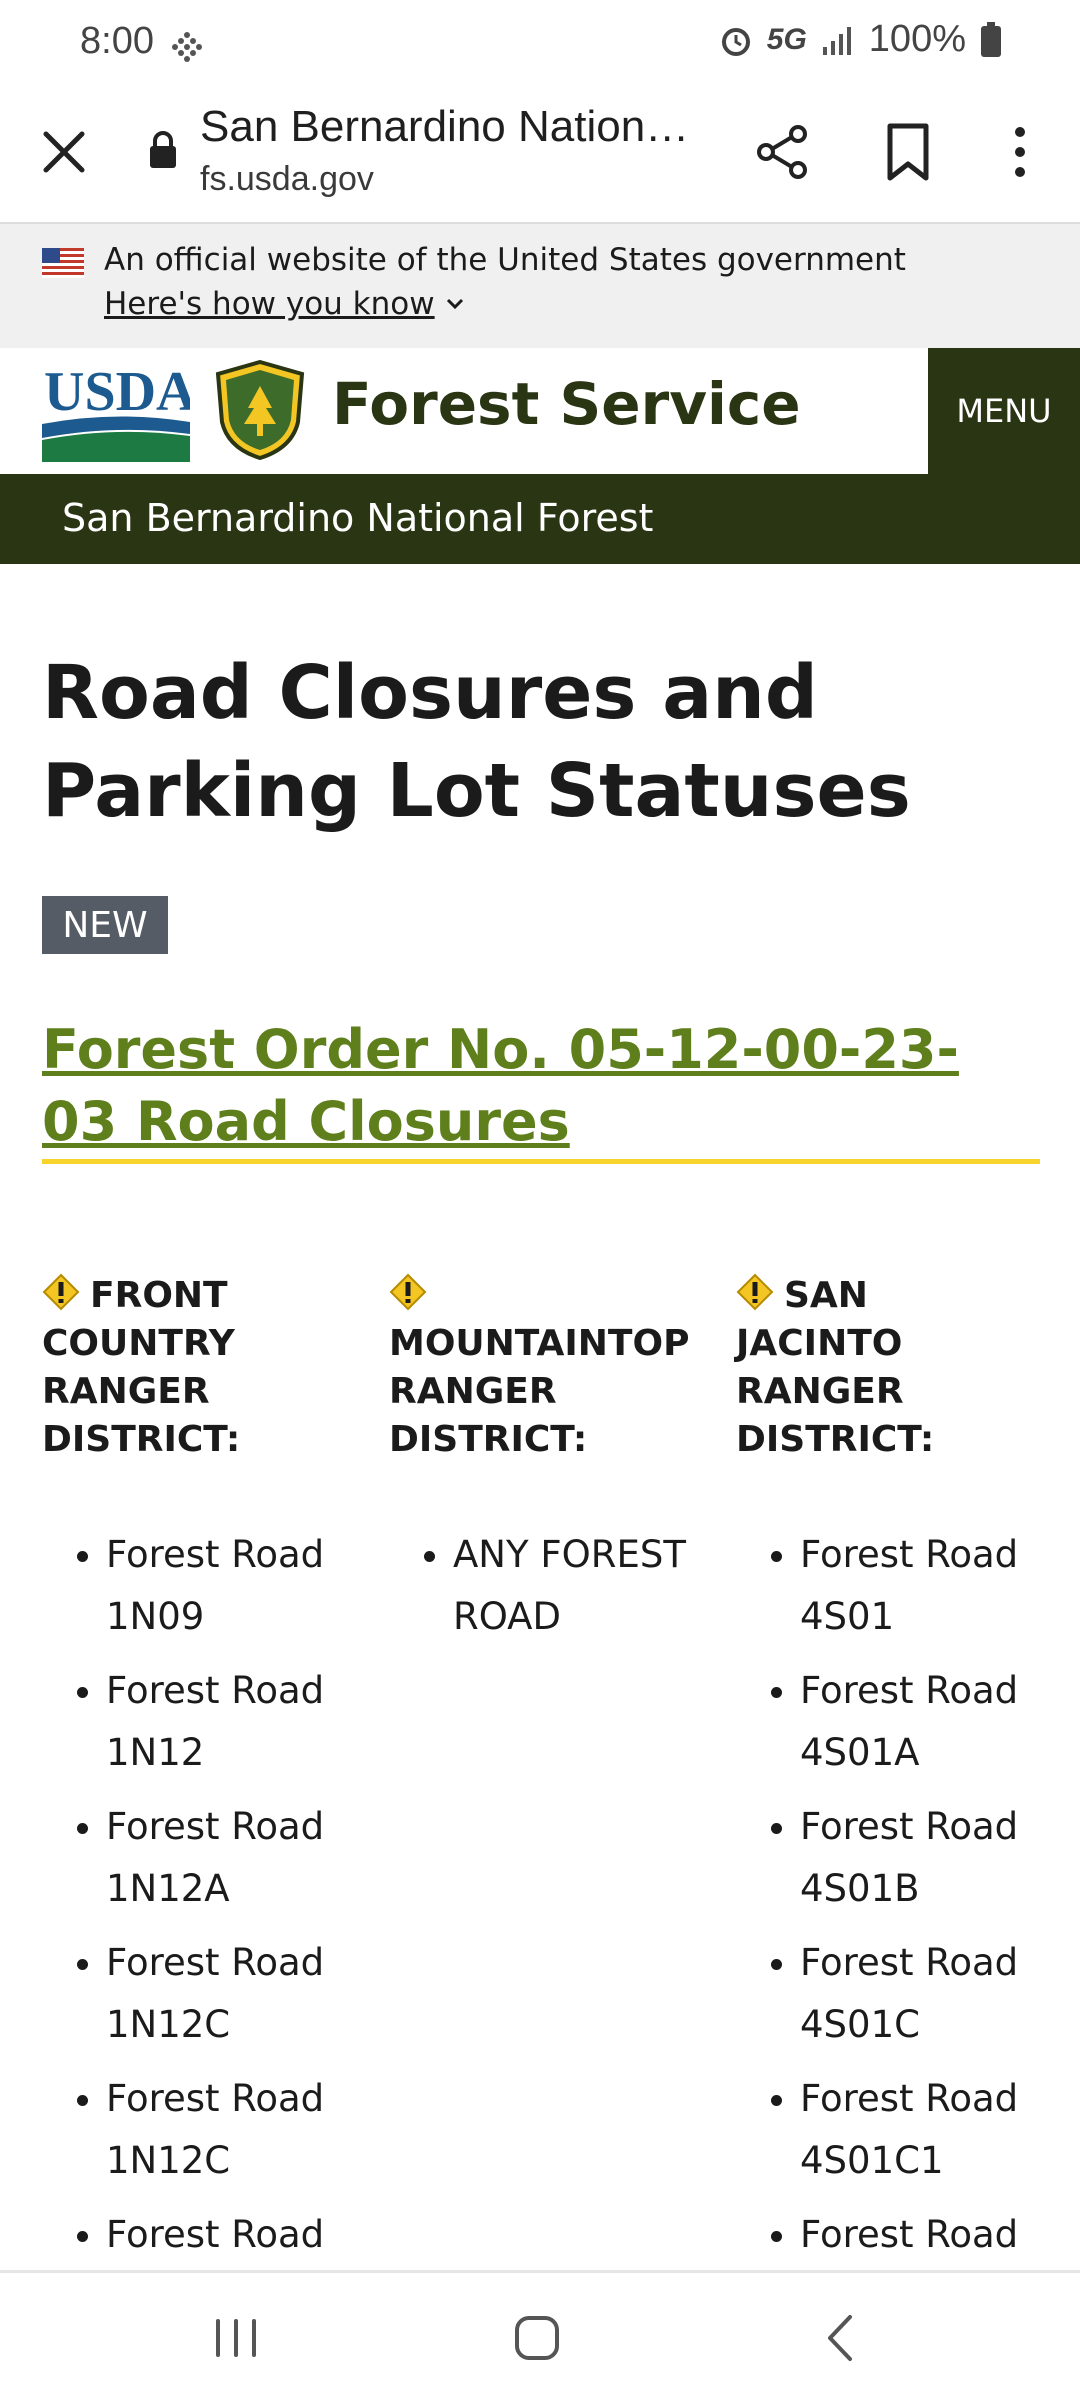  Describe the element at coordinates (476, 742) in the screenshot. I see `page-heading: Road Closures and Parking Lot Statuses` at that location.